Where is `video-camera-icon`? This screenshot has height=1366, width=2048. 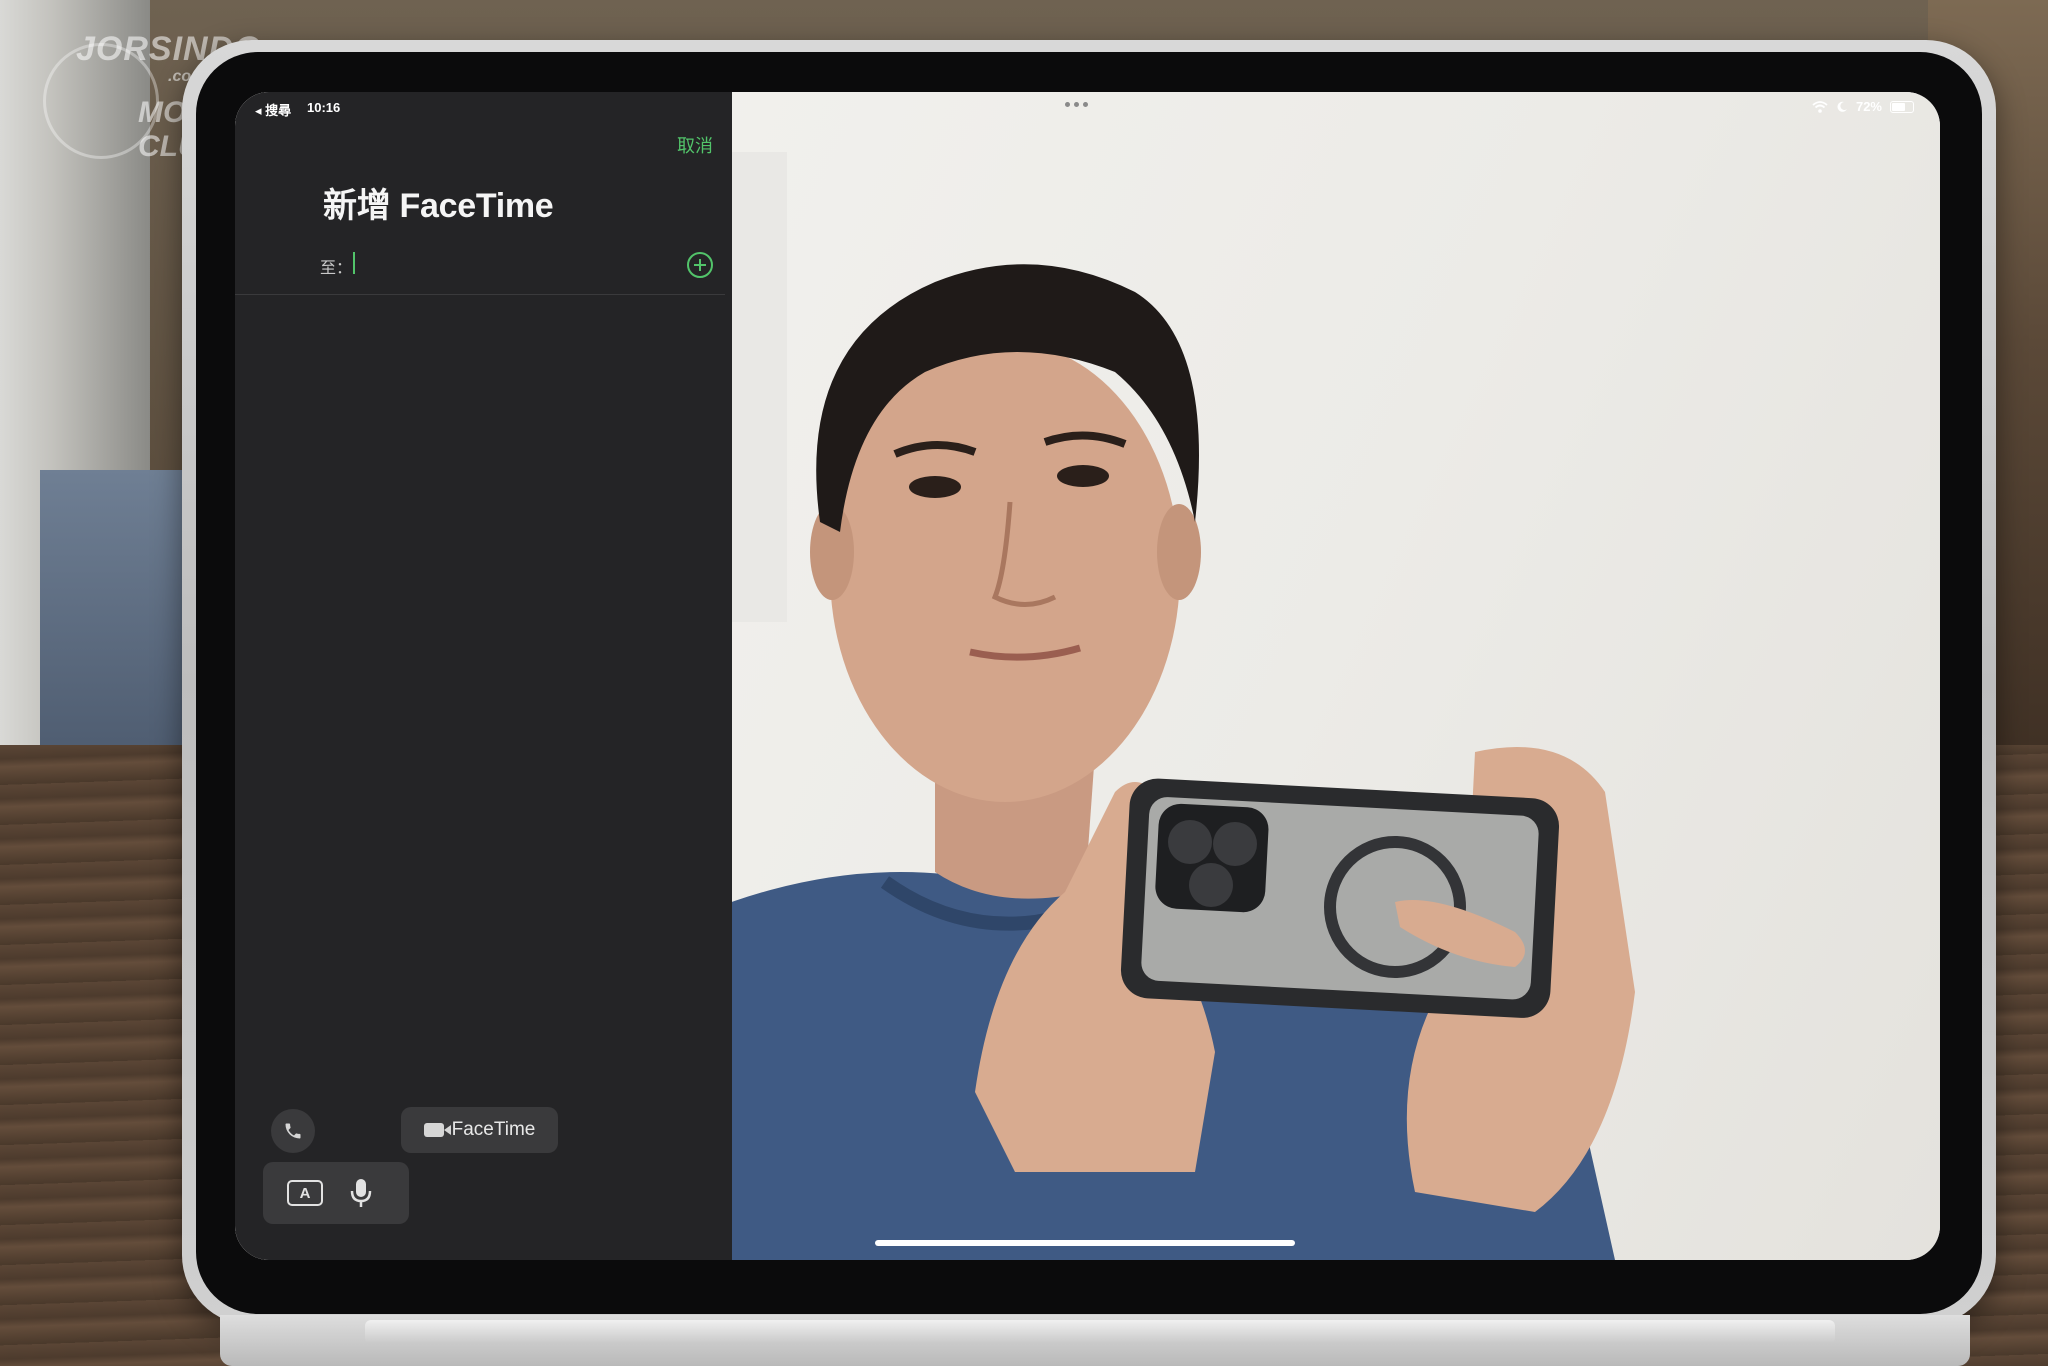 video-camera-icon is located at coordinates (437, 1130).